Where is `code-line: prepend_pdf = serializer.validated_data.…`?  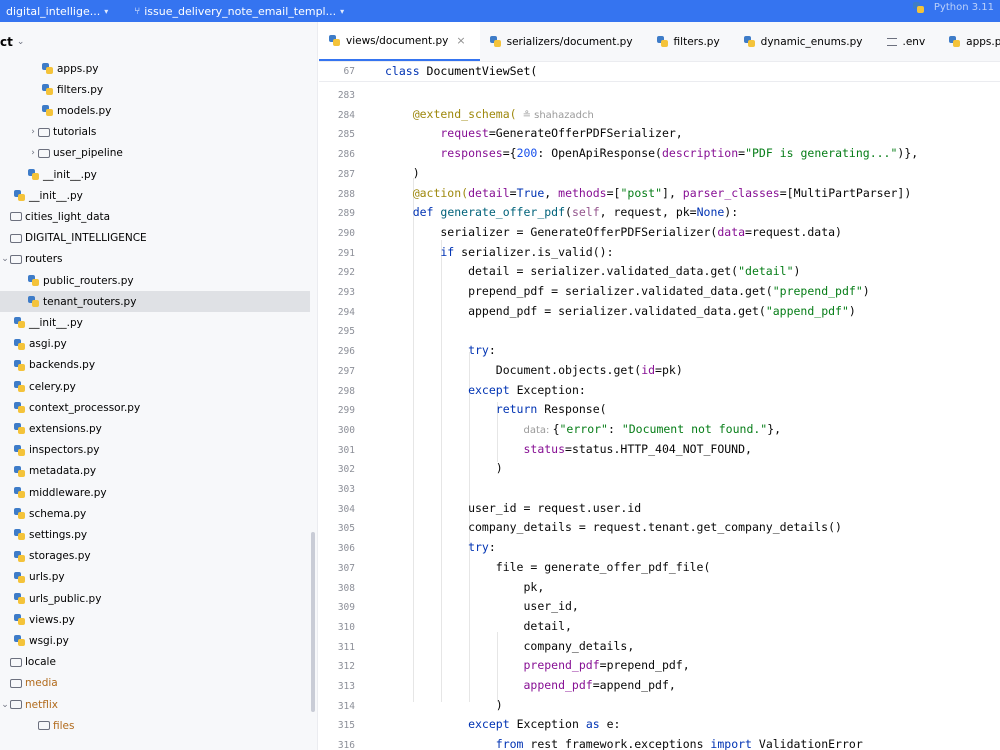
code-line: prepend_pdf = serializer.validated_data.… is located at coordinates (627, 291).